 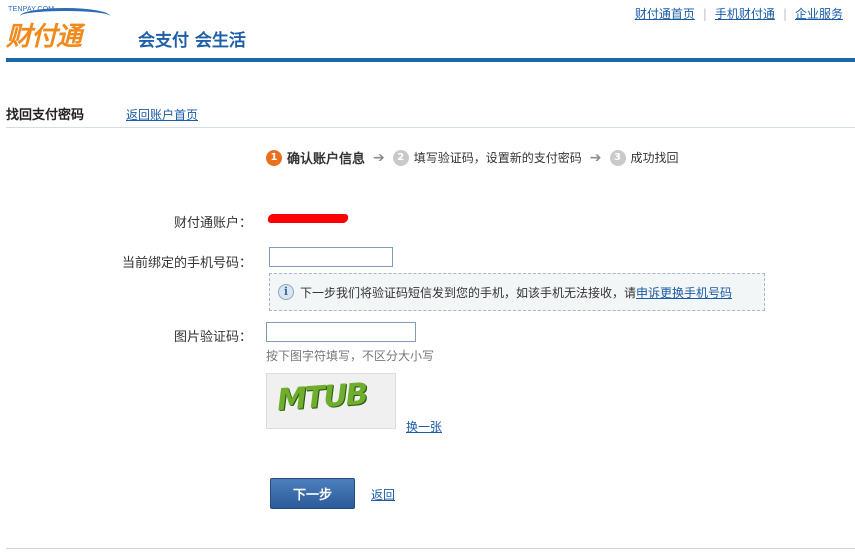 I want to click on redacted-account-value, so click(x=308, y=218).